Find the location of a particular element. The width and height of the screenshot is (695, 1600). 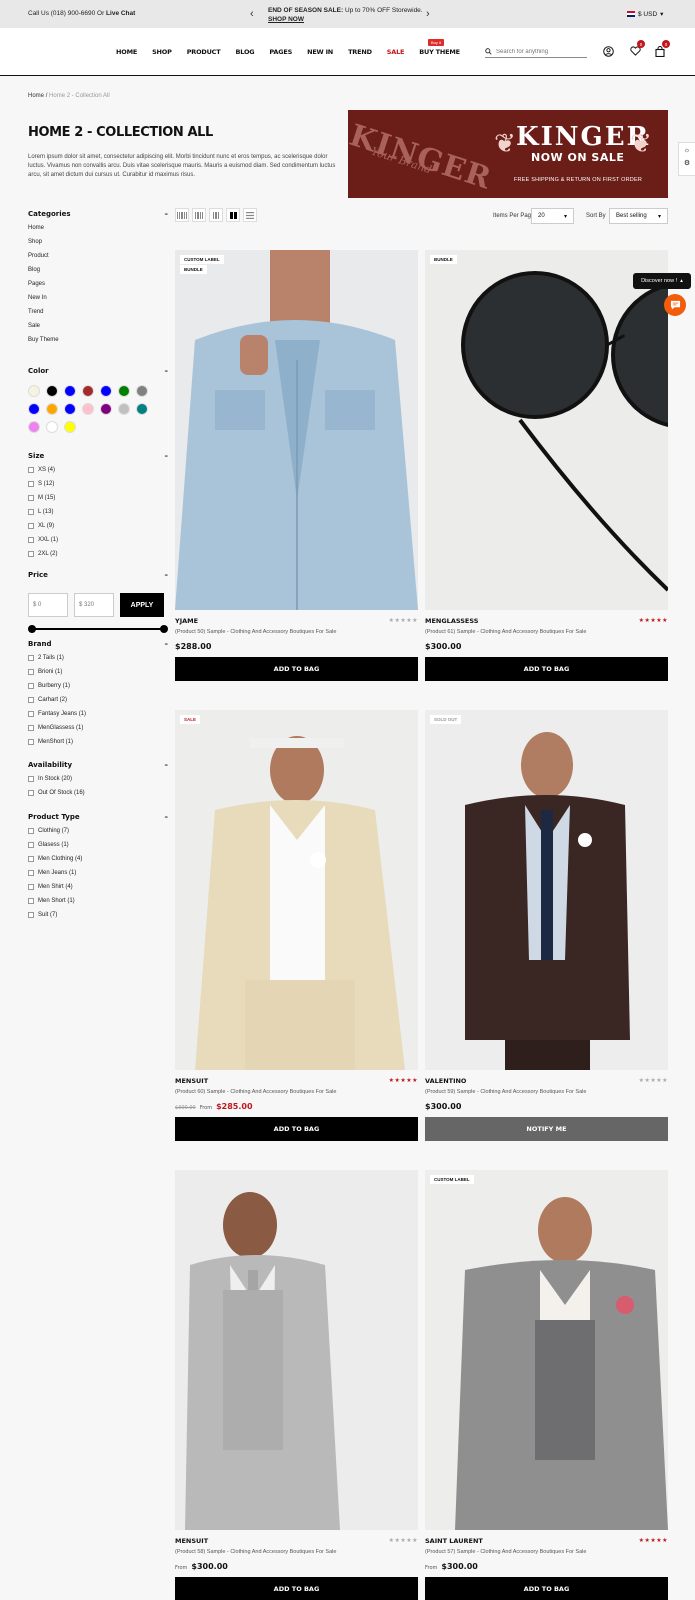

price-min-input: $ 0 is located at coordinates (48, 605).